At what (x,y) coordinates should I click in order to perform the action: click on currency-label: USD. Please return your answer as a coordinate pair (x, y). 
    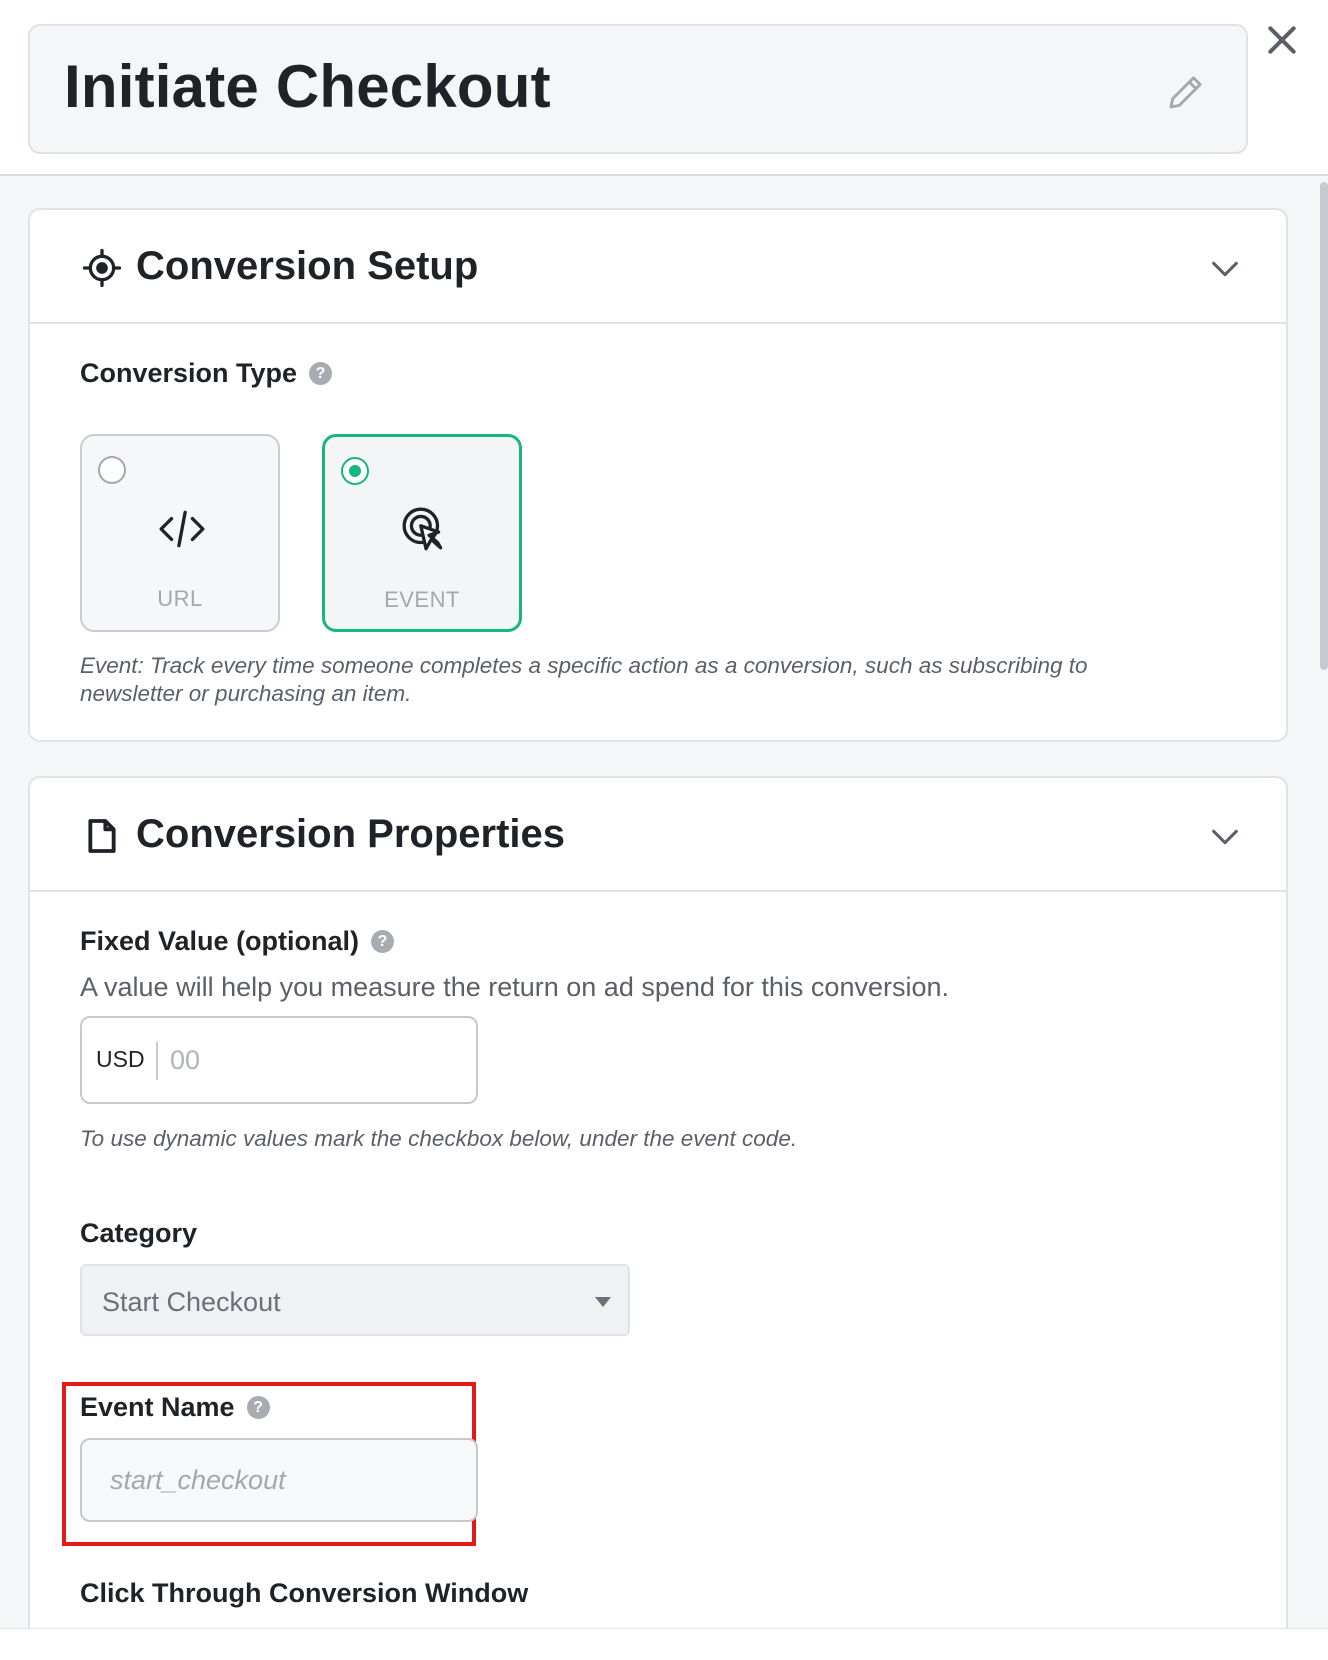
    Looking at the image, I should click on (120, 1059).